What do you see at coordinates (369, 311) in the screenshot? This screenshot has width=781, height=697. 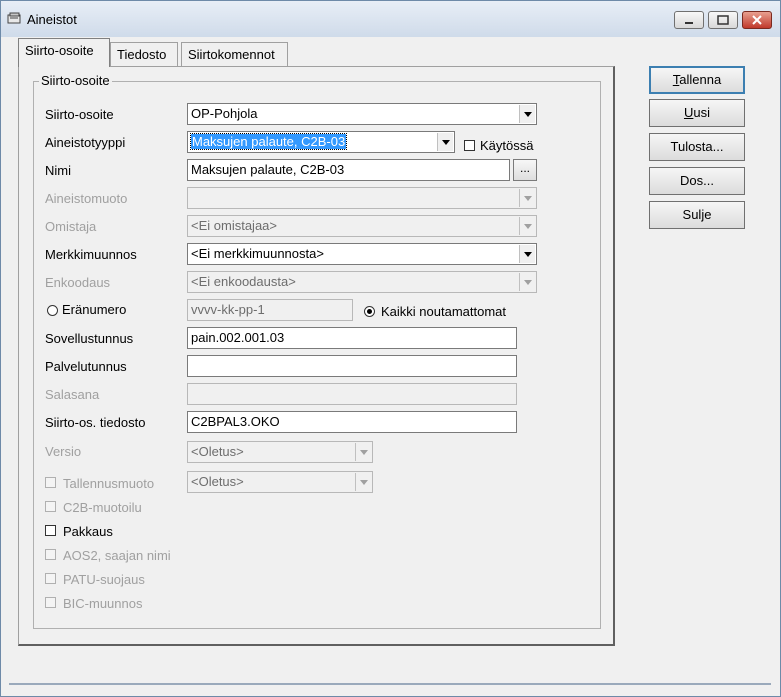 I see `kaikki-noutamattomat-radio` at bounding box center [369, 311].